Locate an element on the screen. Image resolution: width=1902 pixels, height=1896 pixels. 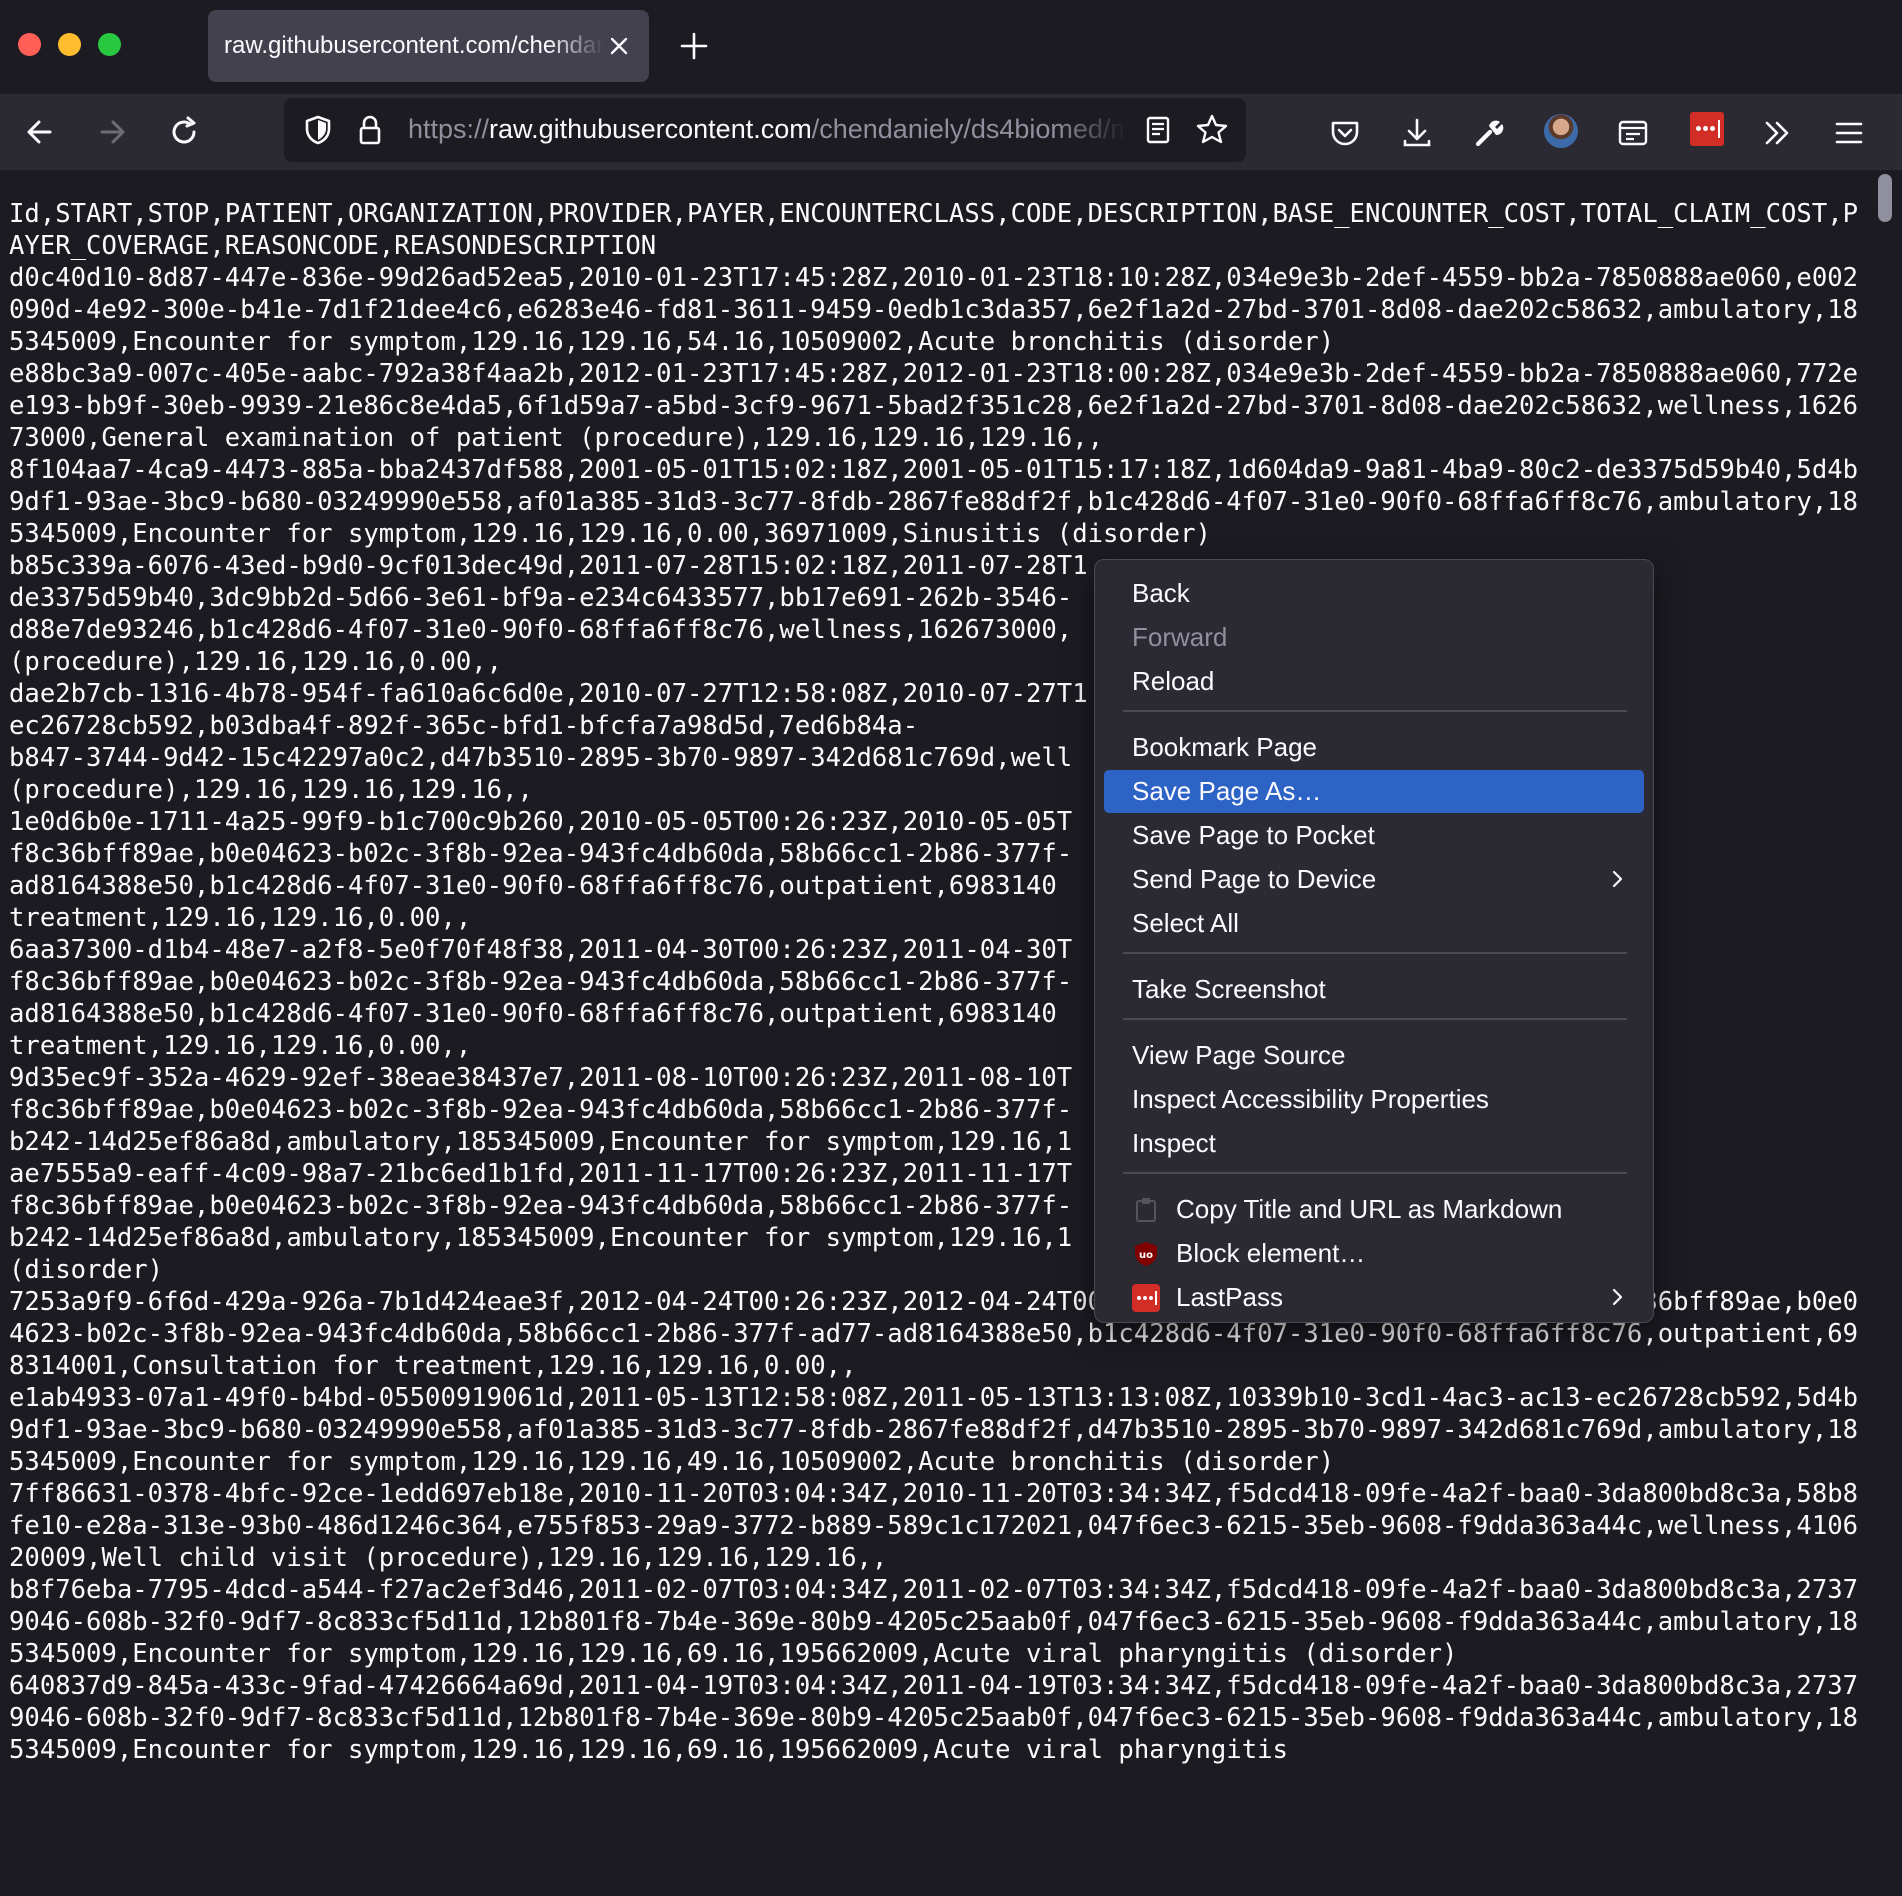
scrollbar-thumb is located at coordinates (1885, 198).